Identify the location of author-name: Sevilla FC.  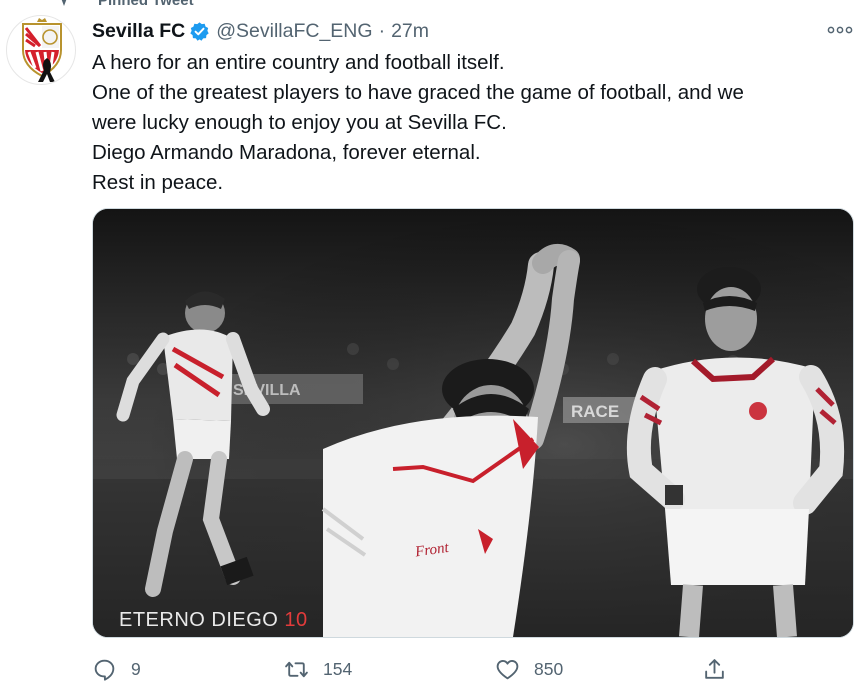
(138, 31).